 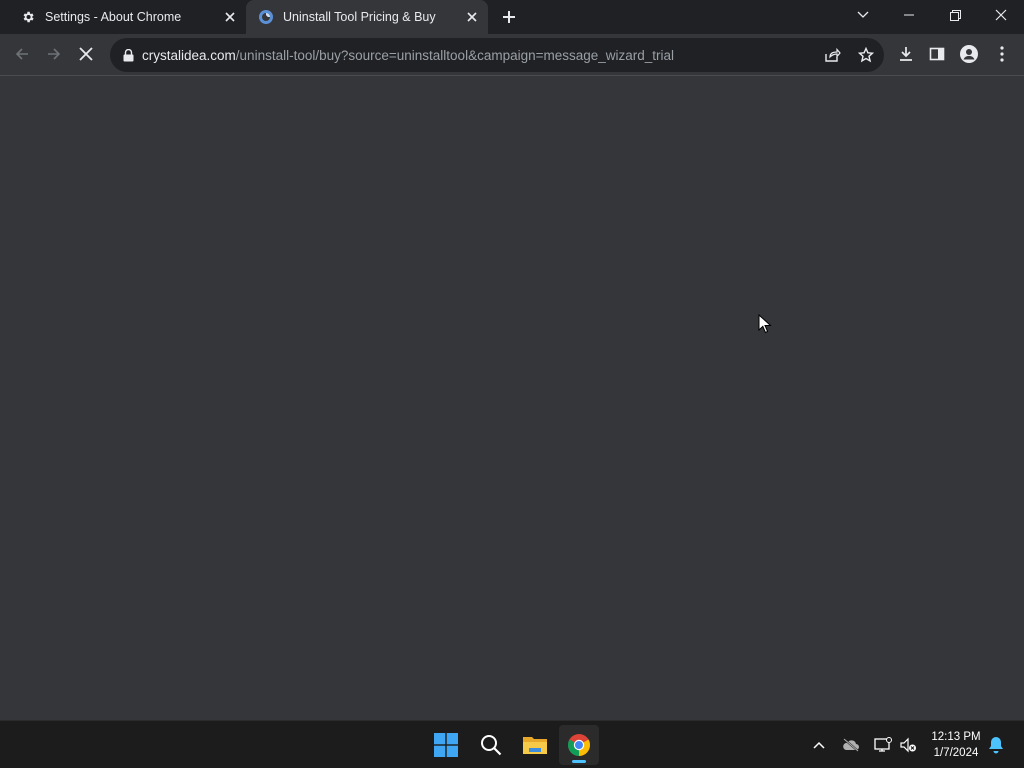 I want to click on mouse-cursor-icon, so click(x=765, y=324).